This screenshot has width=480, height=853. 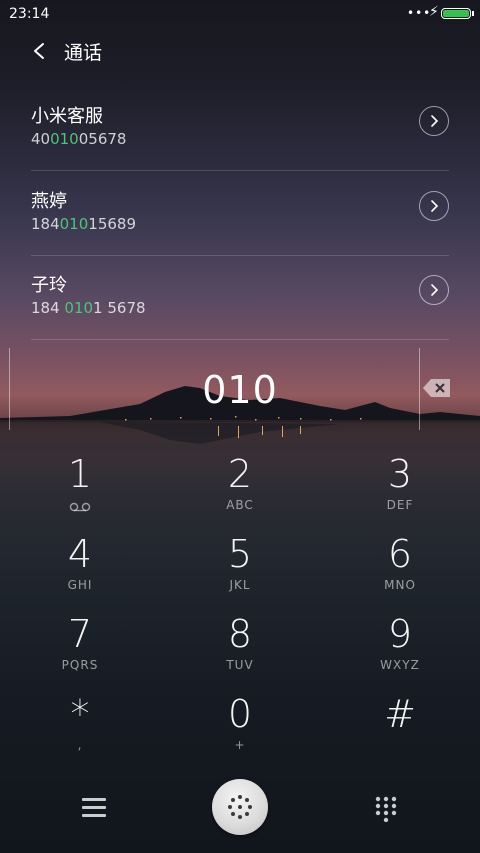 What do you see at coordinates (94, 808) in the screenshot?
I see `menu-button` at bounding box center [94, 808].